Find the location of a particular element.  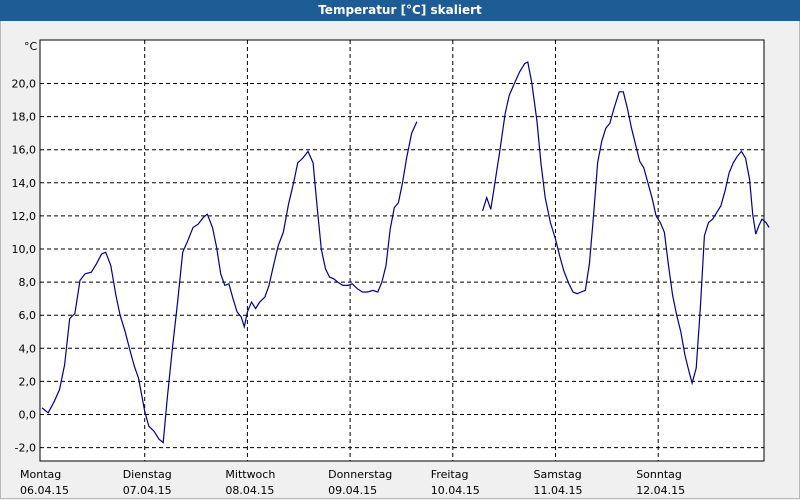

x-tick-date: 06.04.15 is located at coordinates (44, 490).